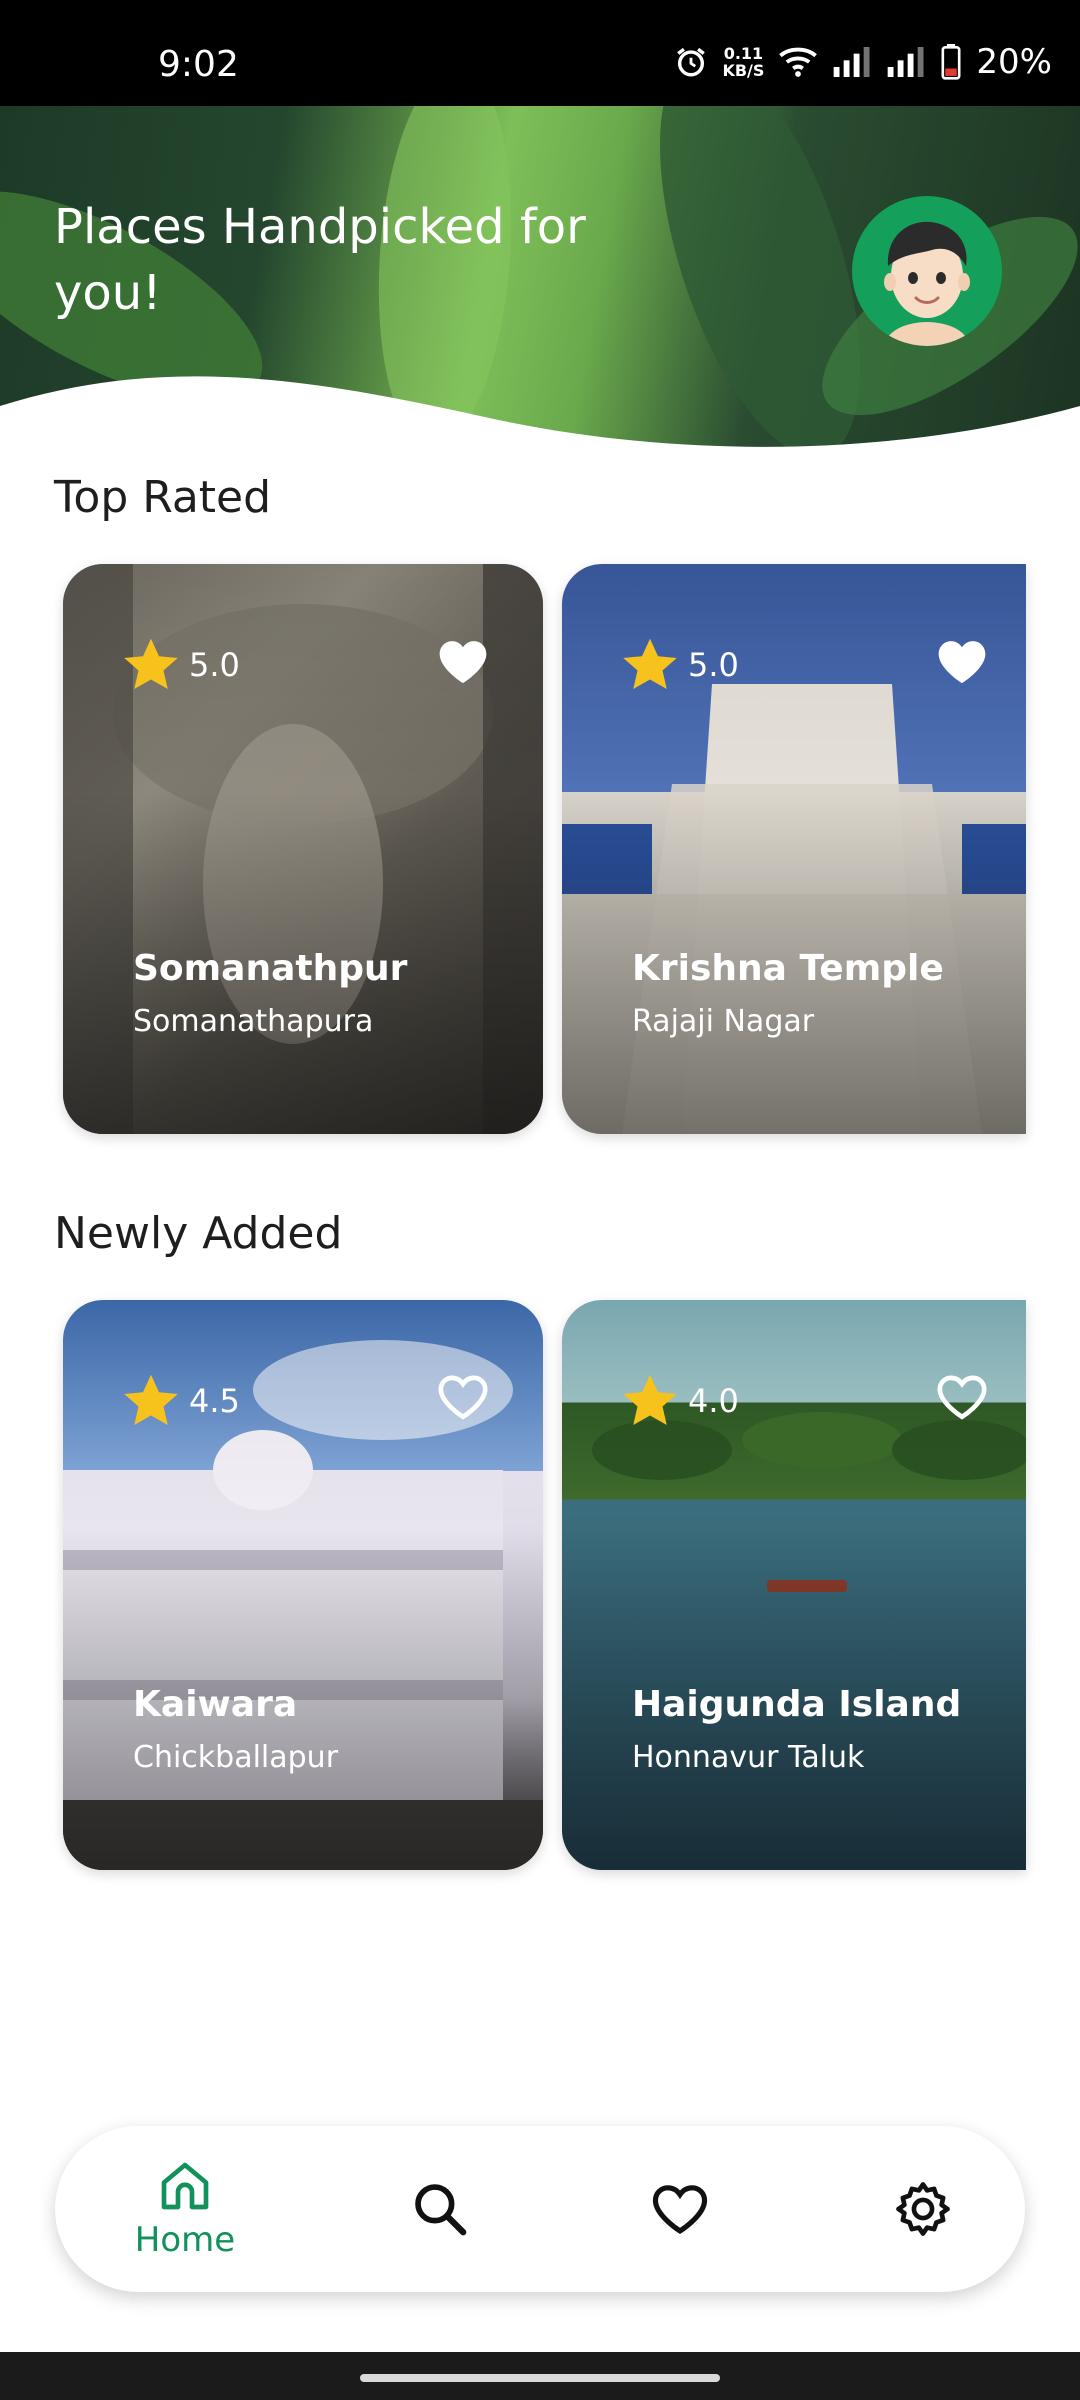 This screenshot has width=1080, height=2400. What do you see at coordinates (540, 2209) in the screenshot?
I see `bottom-navigation: Home` at bounding box center [540, 2209].